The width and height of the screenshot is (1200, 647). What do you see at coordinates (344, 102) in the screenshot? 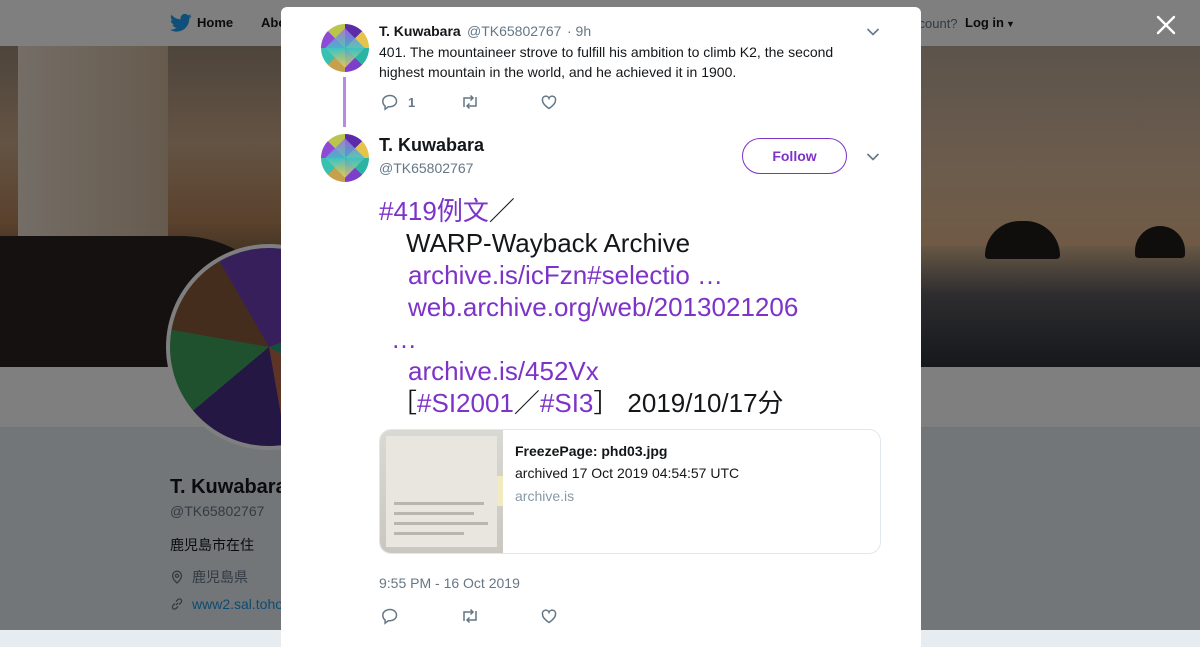
I see `thread-connector-line` at bounding box center [344, 102].